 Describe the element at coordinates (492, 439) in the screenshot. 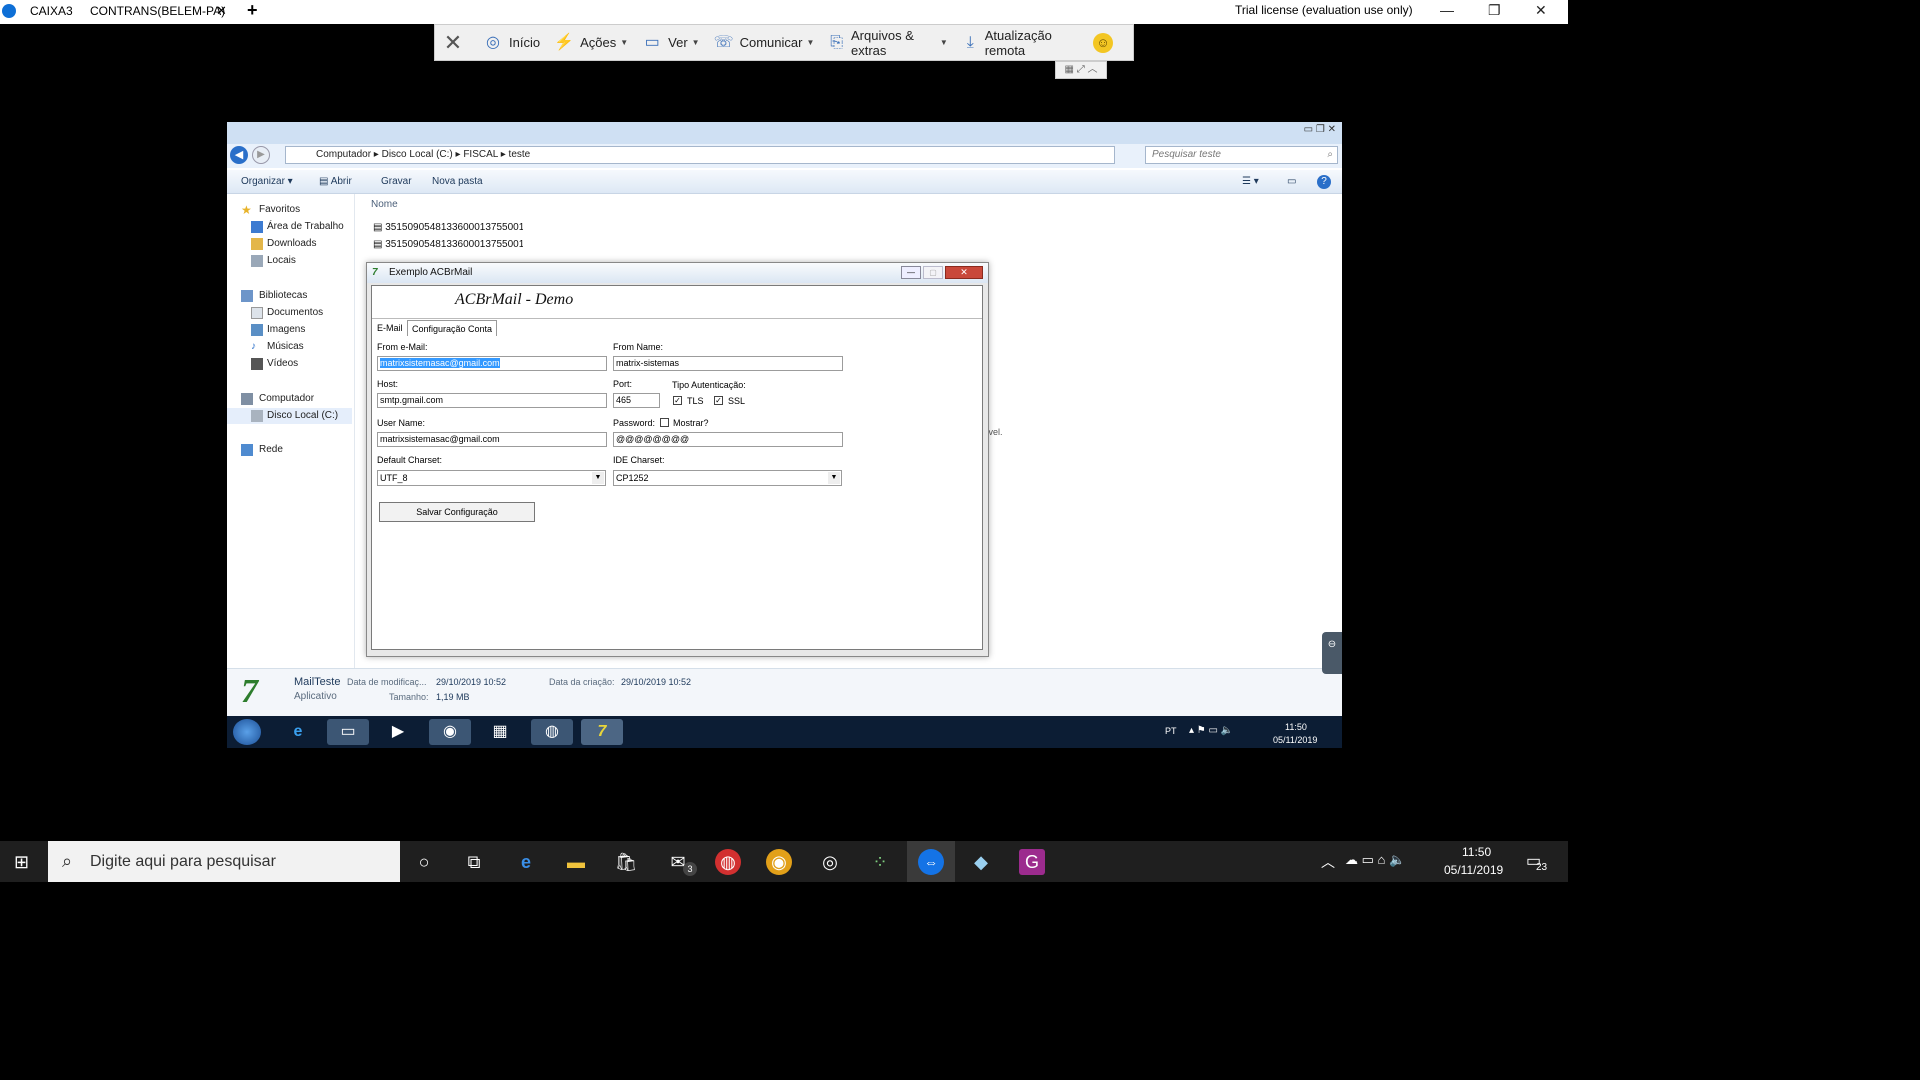

I see `user-name-field: matrixsistemasac@gmail.com` at that location.